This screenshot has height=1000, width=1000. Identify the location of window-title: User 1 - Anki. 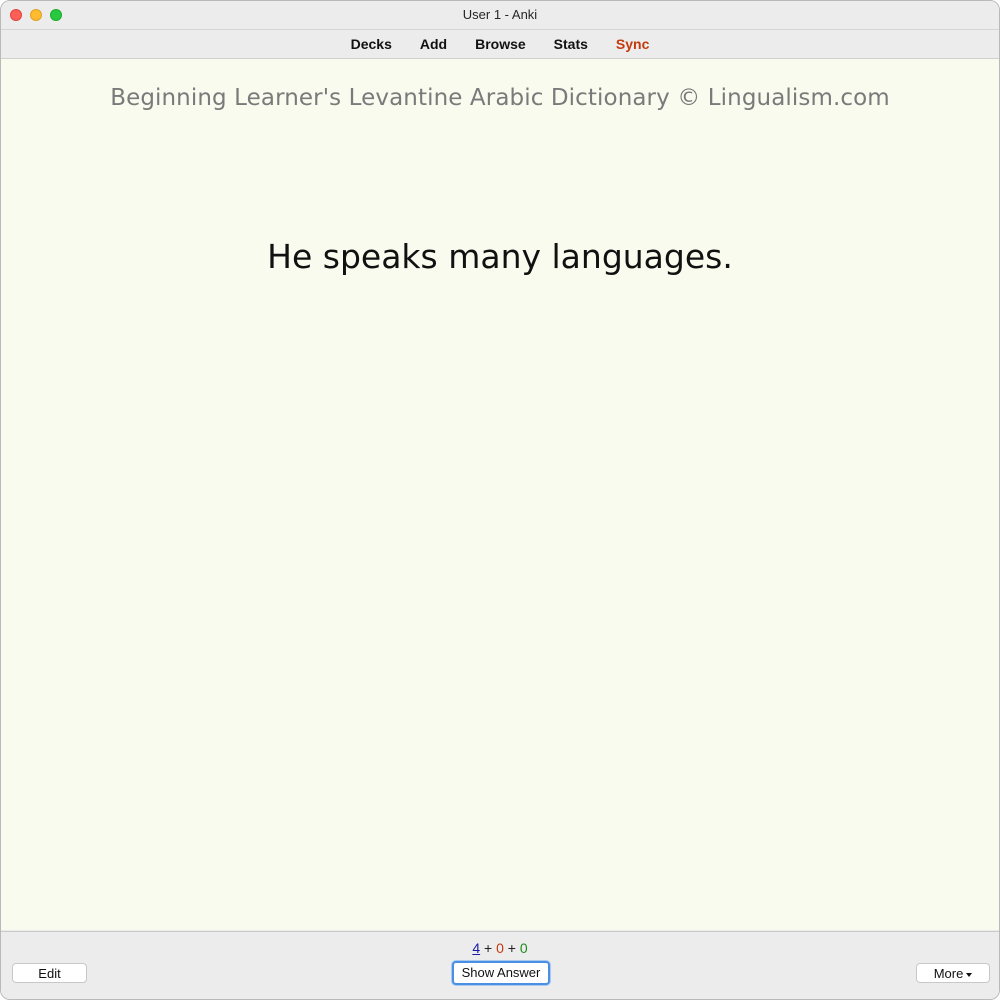
(500, 14).